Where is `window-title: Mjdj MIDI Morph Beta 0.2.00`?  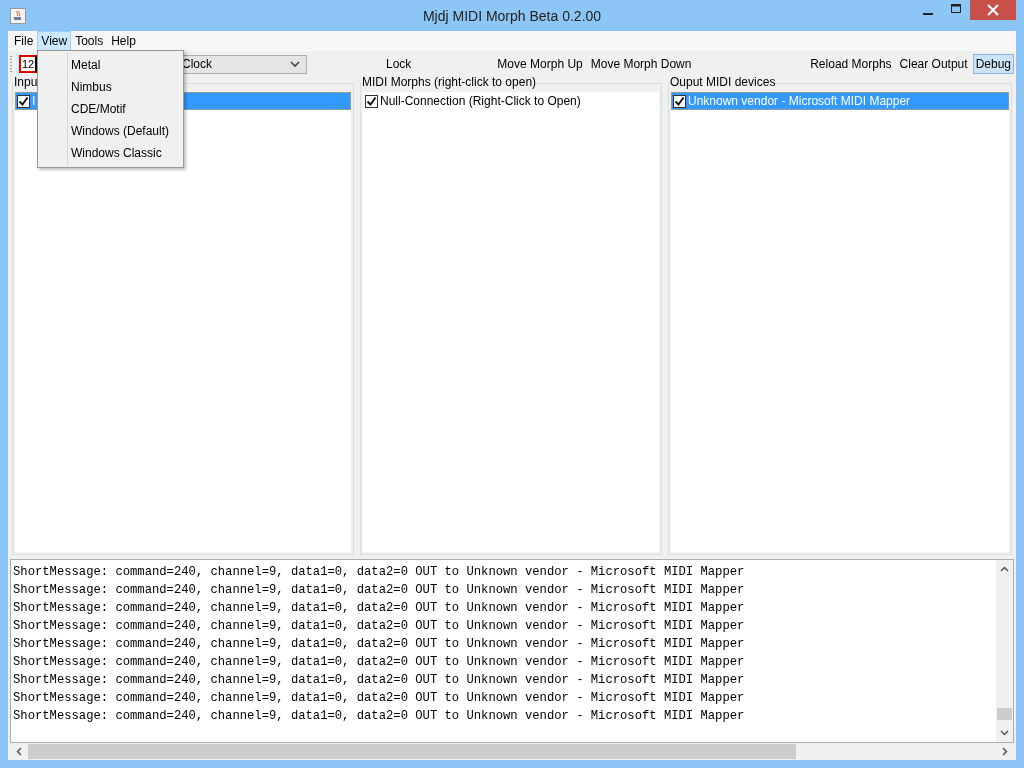
window-title: Mjdj MIDI Morph Beta 0.2.00 is located at coordinates (512, 15).